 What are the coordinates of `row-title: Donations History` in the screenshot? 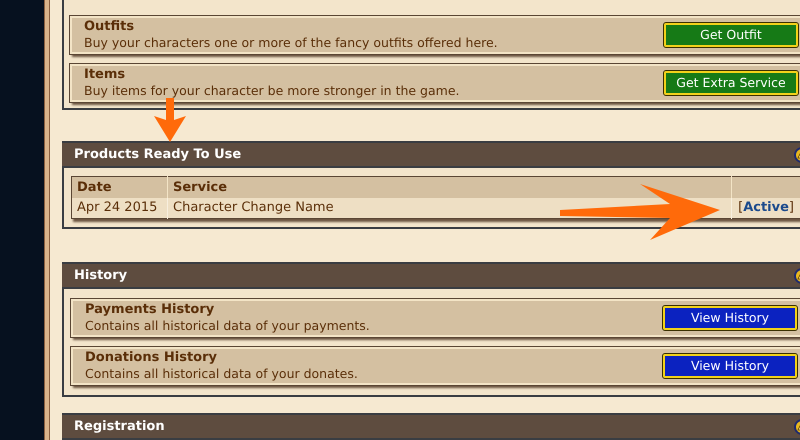 It's located at (151, 358).